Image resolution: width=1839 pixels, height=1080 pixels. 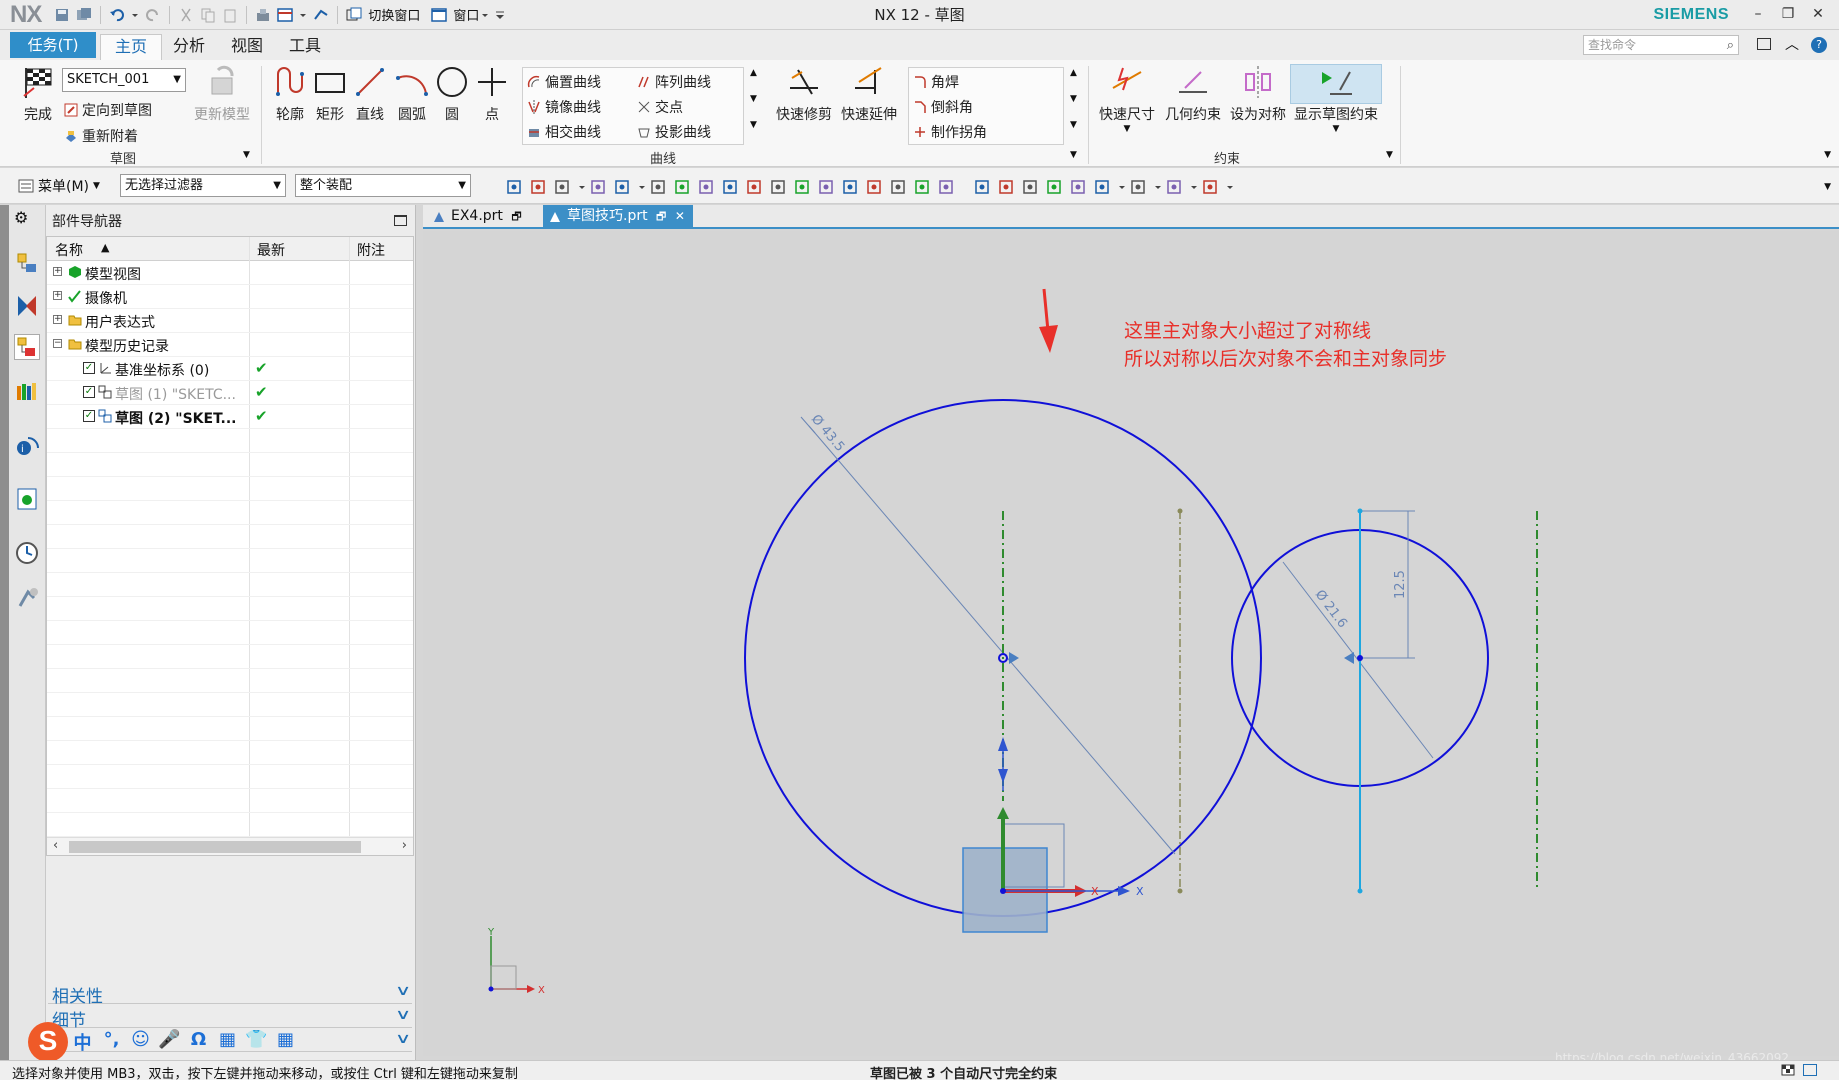 I want to click on web-browser-icon, so click(x=27, y=499).